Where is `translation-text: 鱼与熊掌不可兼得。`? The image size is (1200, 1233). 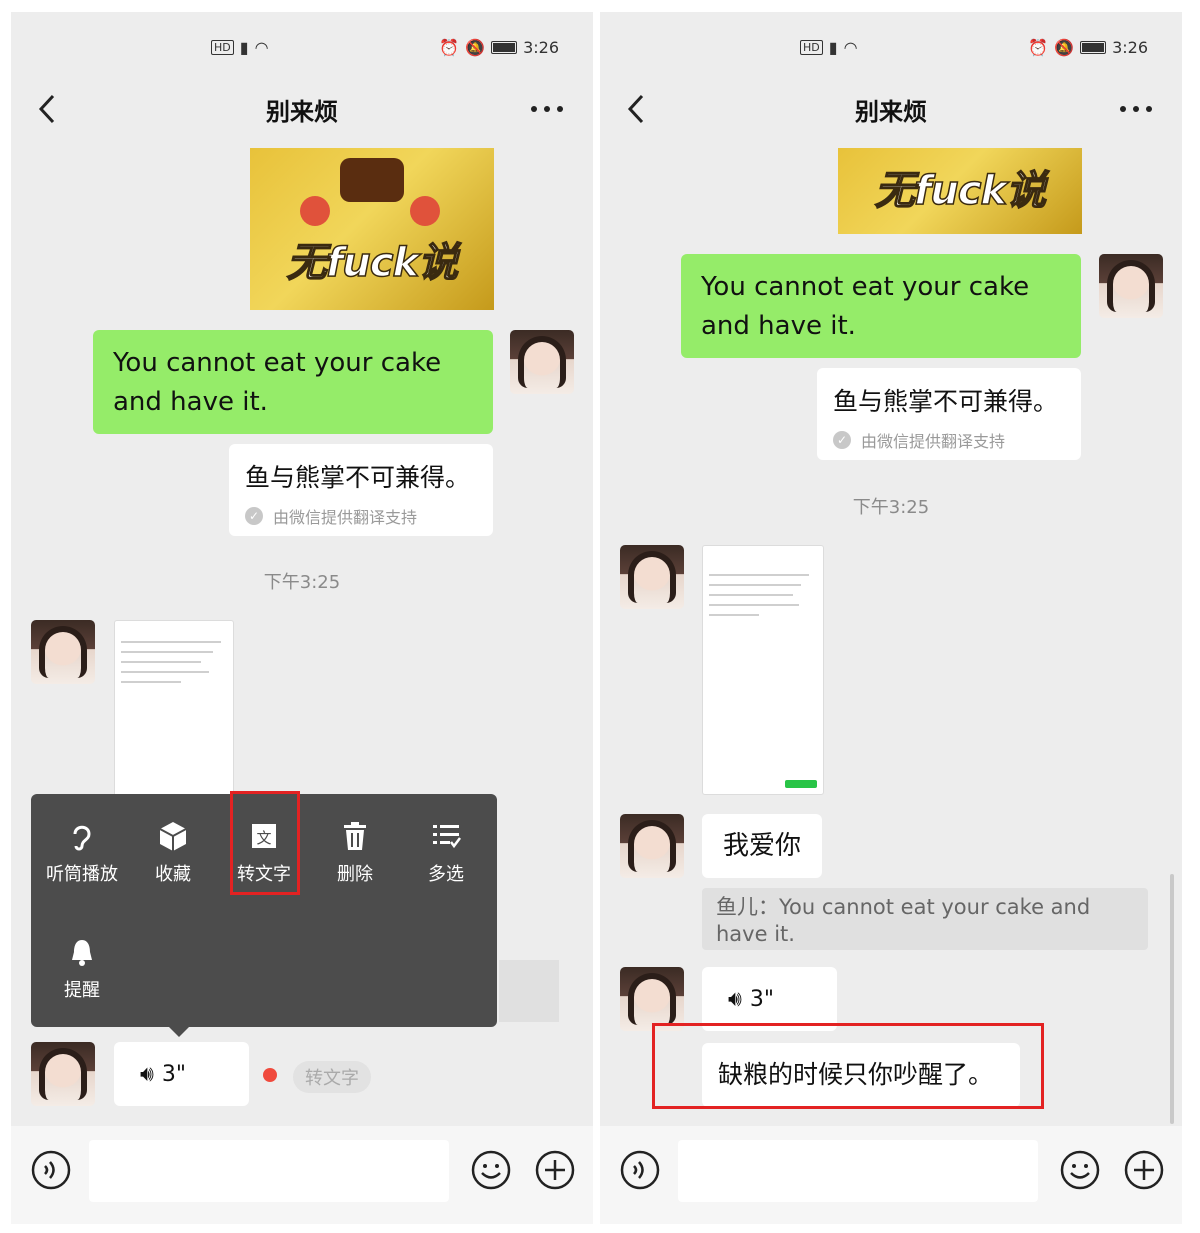
translation-text: 鱼与熊掌不可兼得。 is located at coordinates (358, 477).